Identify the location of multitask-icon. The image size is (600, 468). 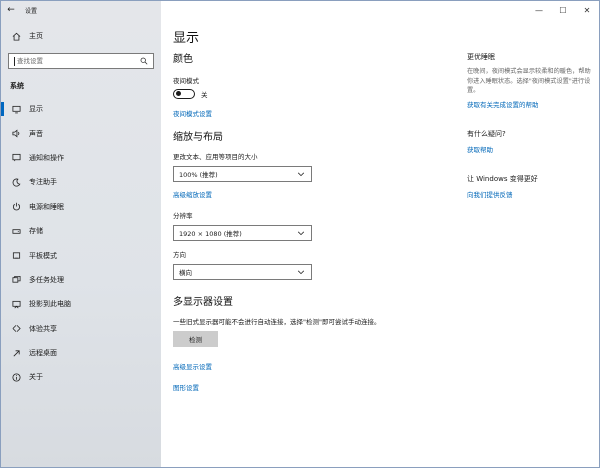
(16, 280).